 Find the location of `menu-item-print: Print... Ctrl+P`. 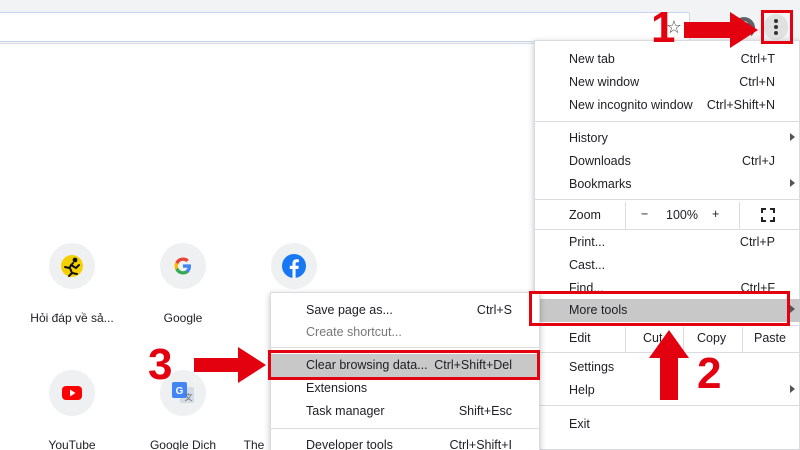

menu-item-print: Print... Ctrl+P is located at coordinates (667, 242).